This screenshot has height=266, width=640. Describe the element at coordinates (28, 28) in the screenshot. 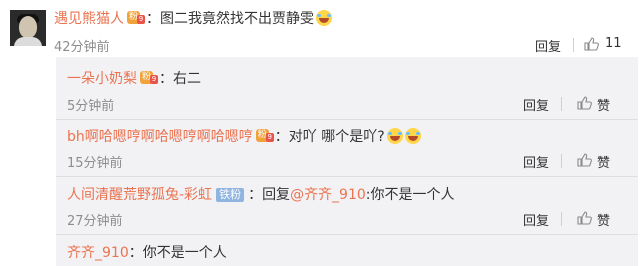

I see `avatar` at that location.